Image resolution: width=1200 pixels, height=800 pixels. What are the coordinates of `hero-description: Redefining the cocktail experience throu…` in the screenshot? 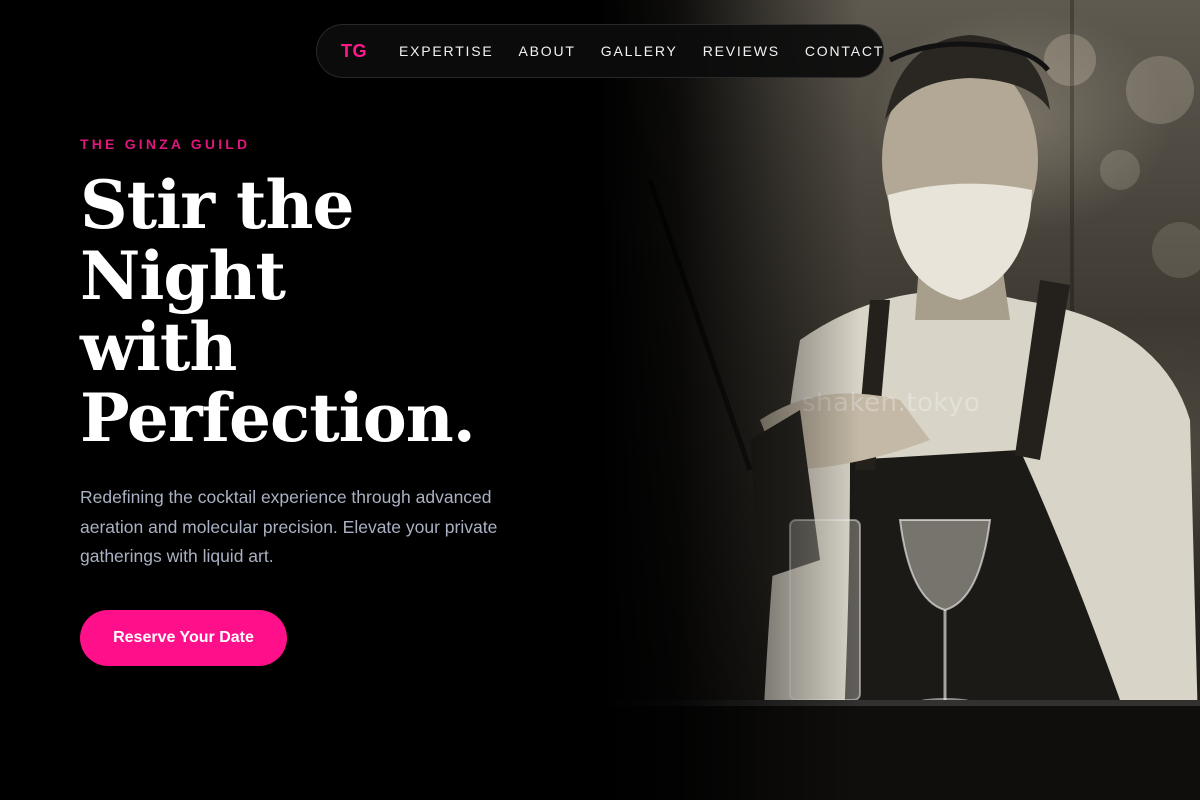 It's located at (289, 526).